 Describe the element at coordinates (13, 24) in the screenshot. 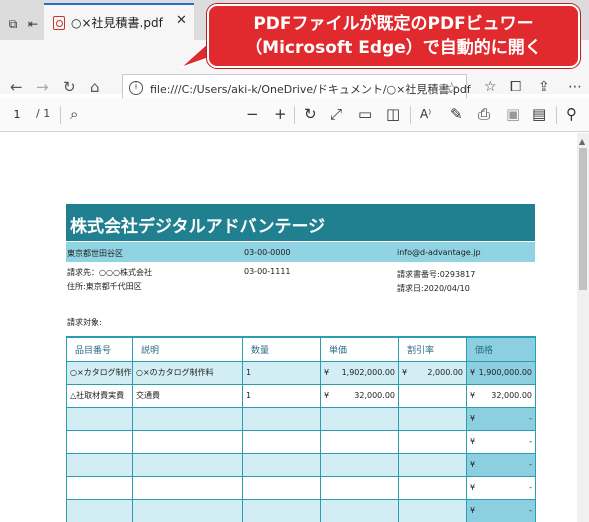

I see `tab-list-icon: ⧉` at that location.